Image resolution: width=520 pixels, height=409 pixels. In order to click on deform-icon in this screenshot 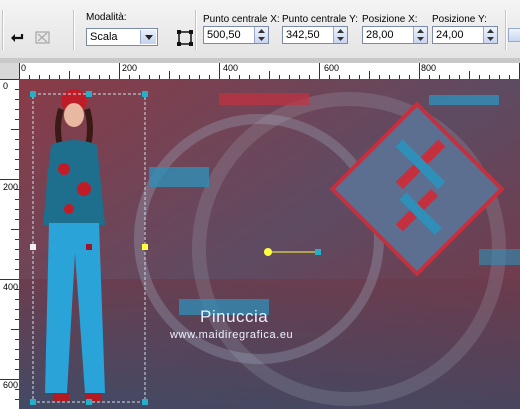, I will do `click(43, 38)`.